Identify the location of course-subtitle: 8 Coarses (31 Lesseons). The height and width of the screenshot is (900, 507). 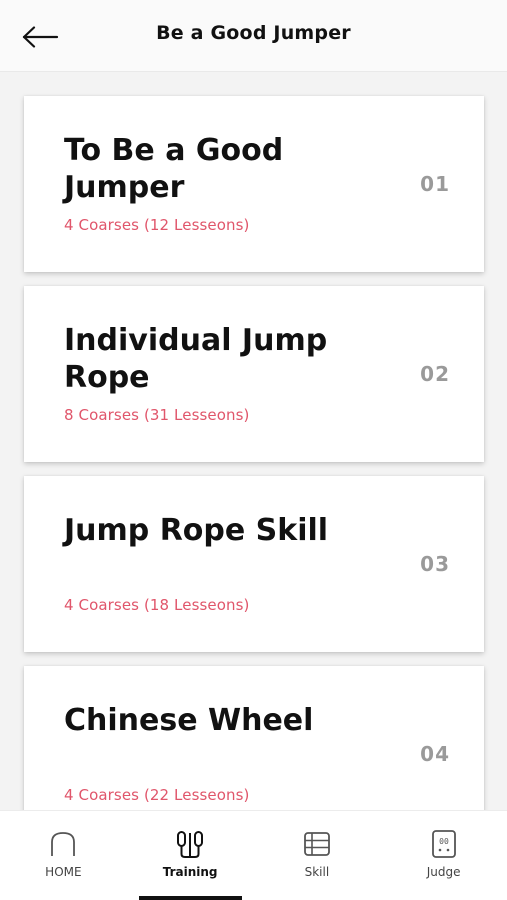
(157, 415).